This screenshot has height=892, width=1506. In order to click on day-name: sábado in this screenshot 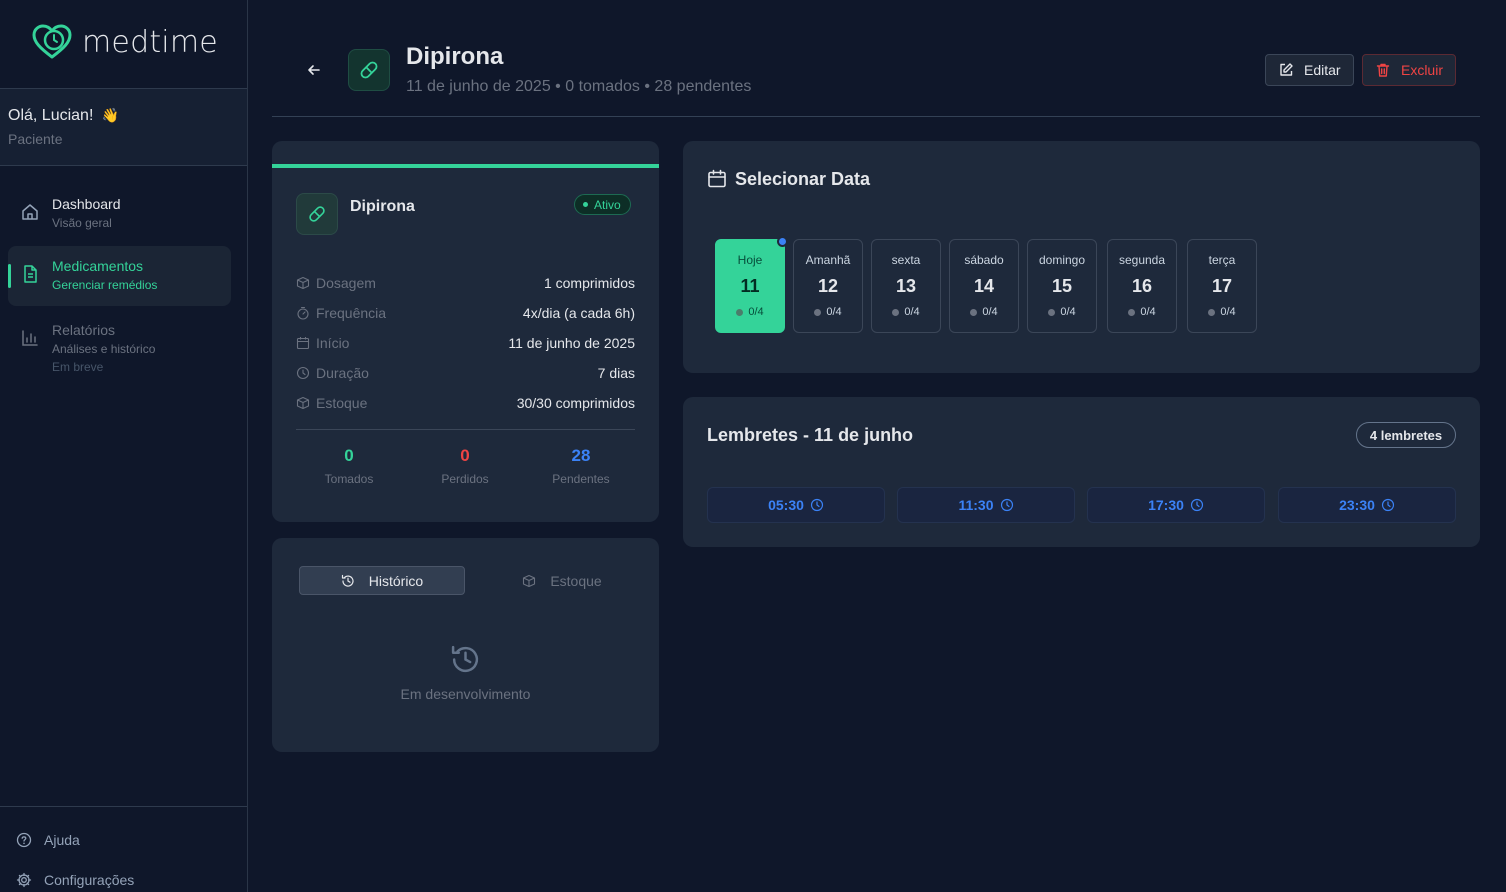, I will do `click(984, 260)`.